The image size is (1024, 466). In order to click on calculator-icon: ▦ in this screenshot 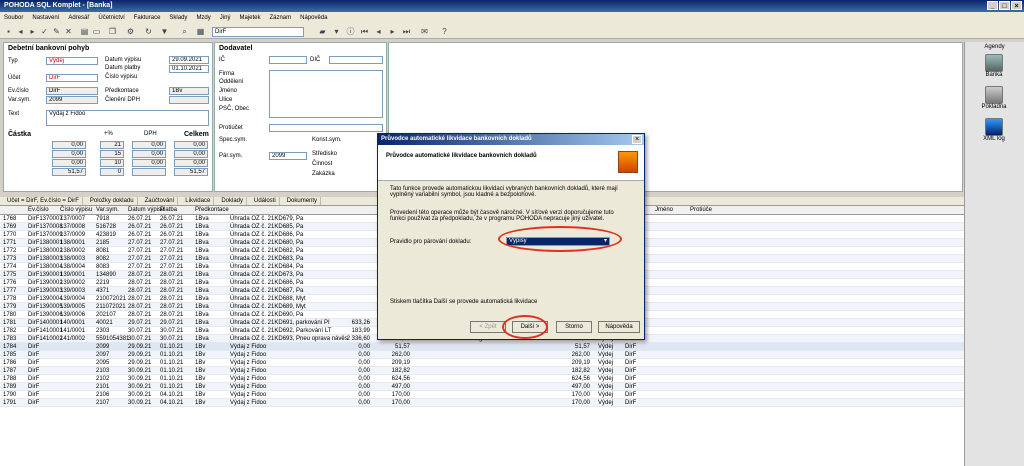, I will do `click(200, 31)`.